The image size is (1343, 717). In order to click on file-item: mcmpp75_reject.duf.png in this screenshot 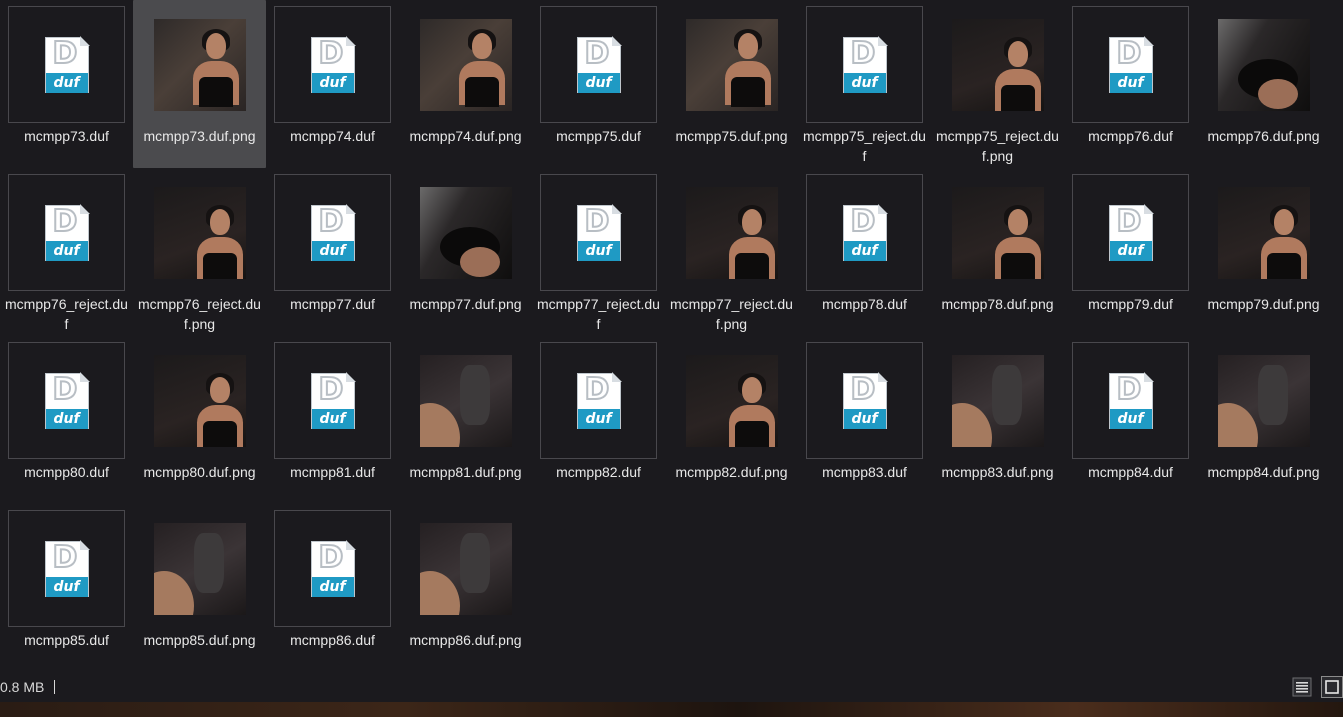, I will do `click(997, 84)`.